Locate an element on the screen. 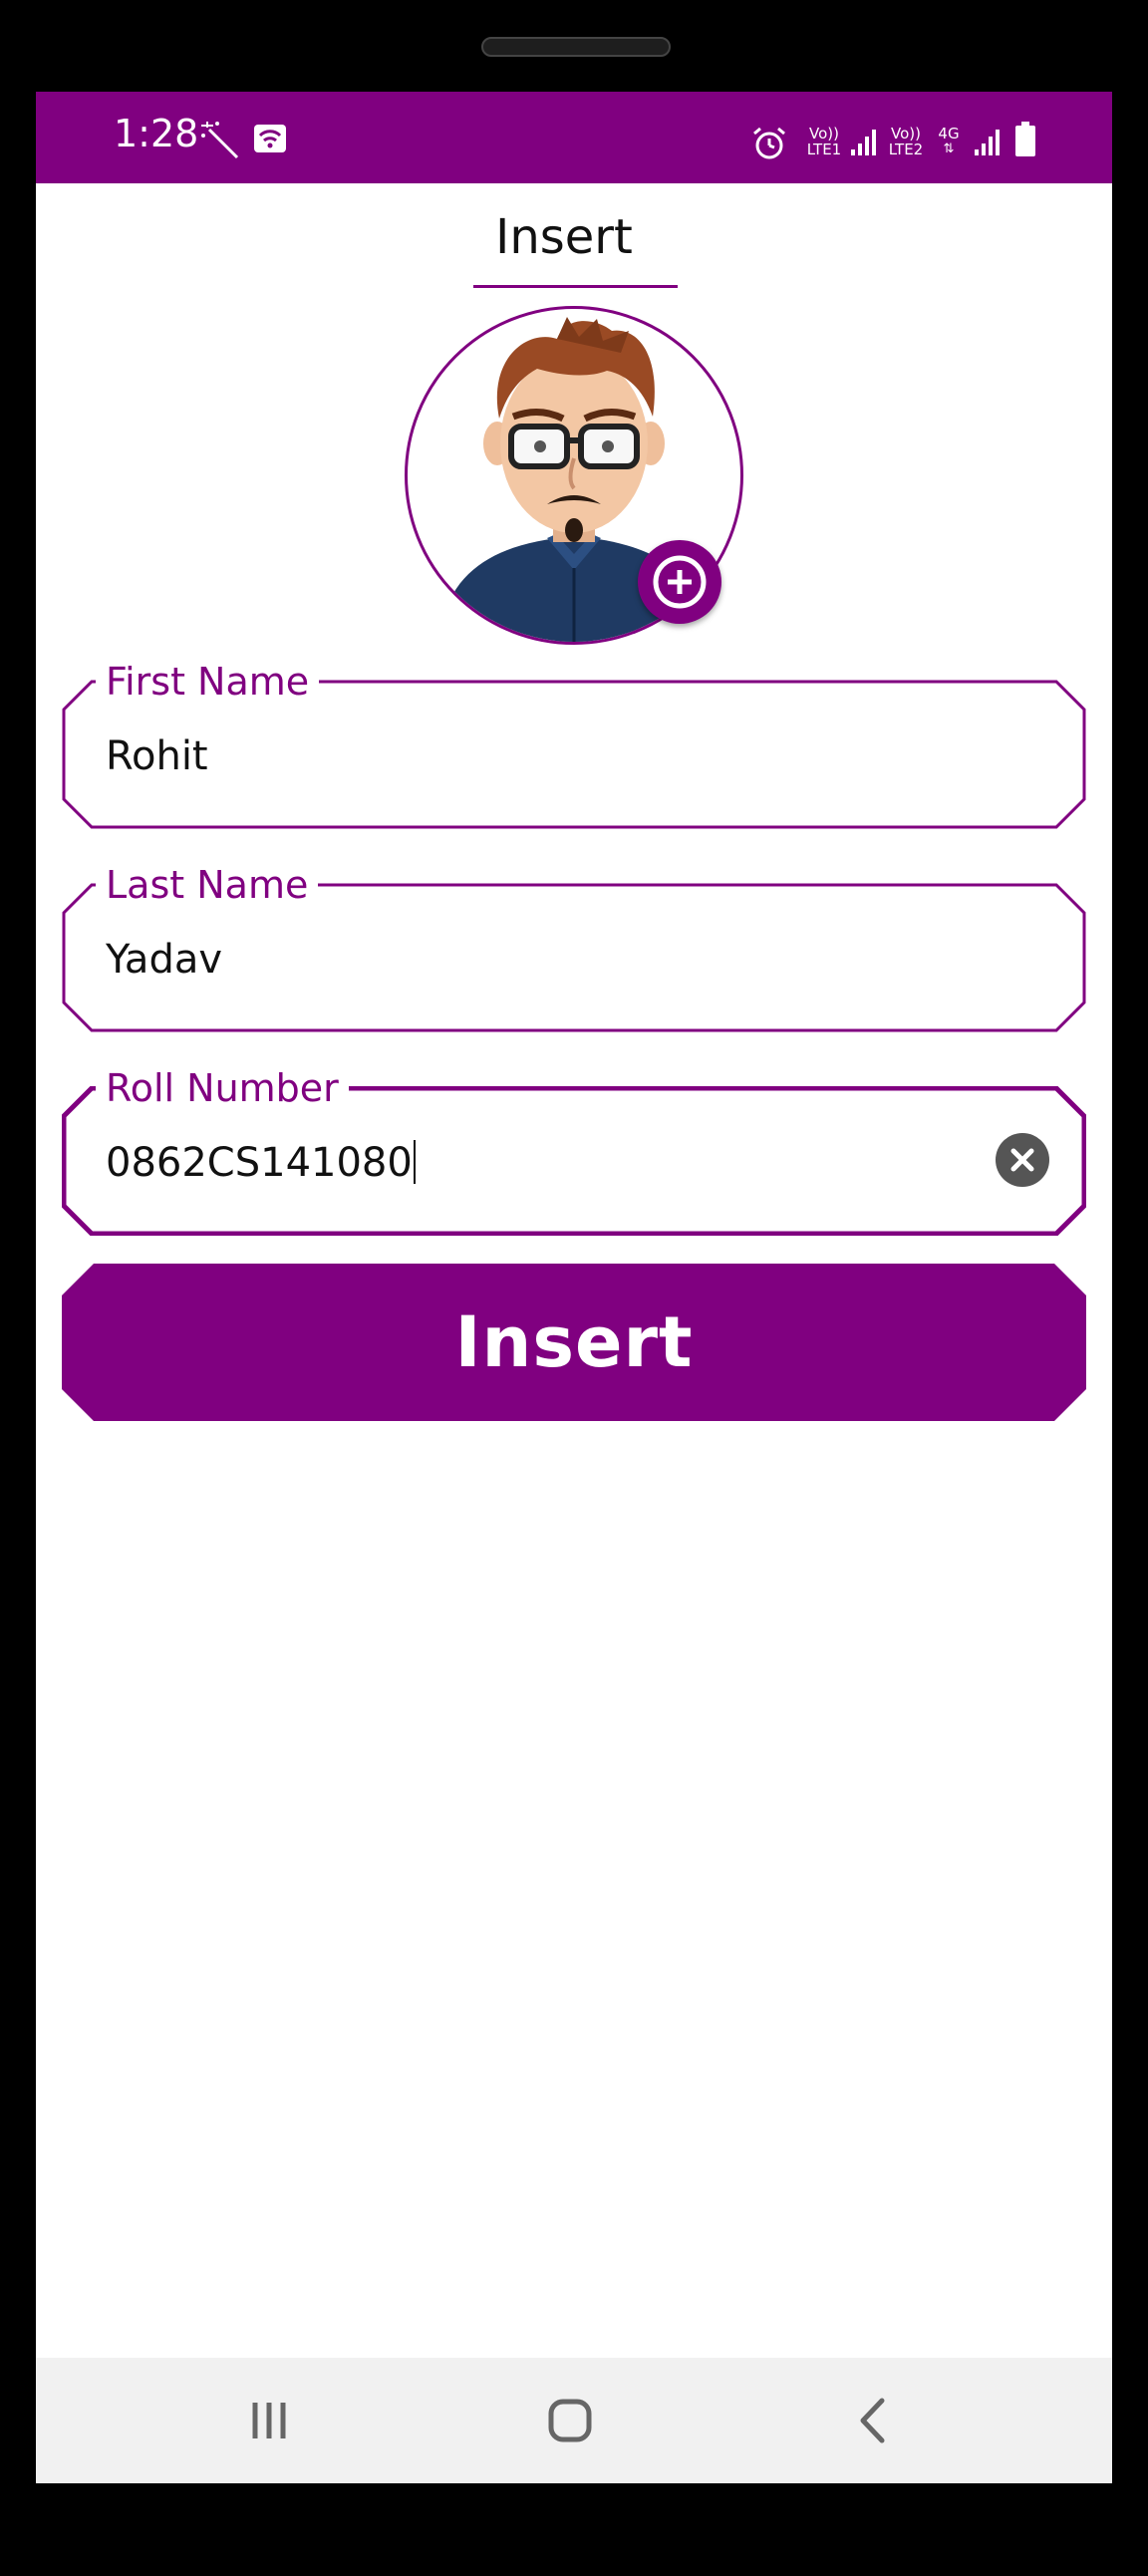  recent-apps-button is located at coordinates (269, 2420).